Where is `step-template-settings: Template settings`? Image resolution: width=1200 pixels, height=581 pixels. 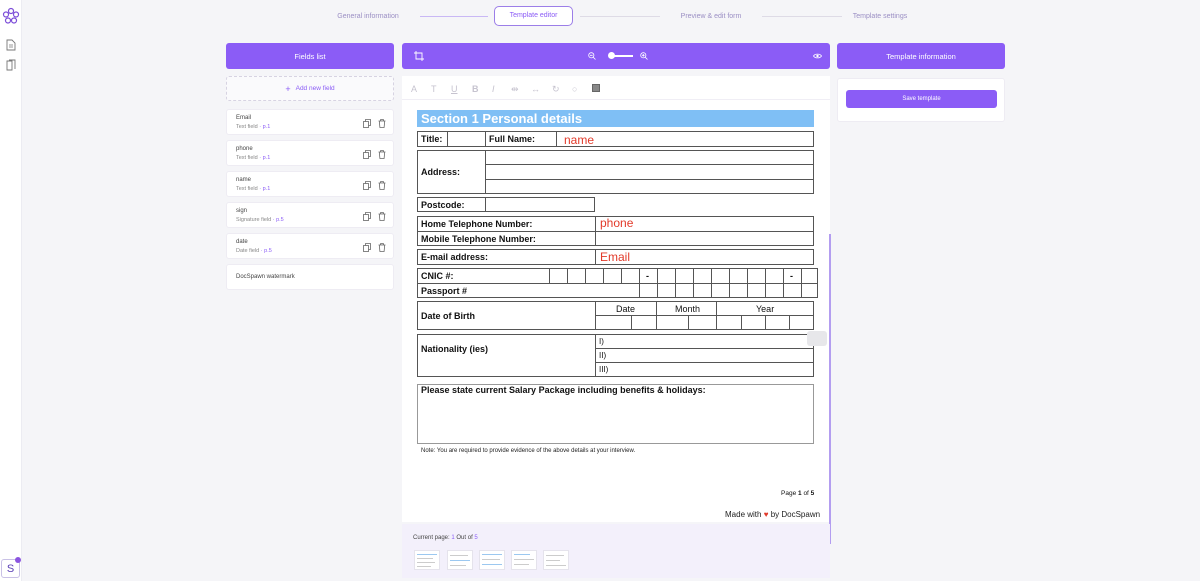
step-template-settings: Template settings is located at coordinates (880, 17).